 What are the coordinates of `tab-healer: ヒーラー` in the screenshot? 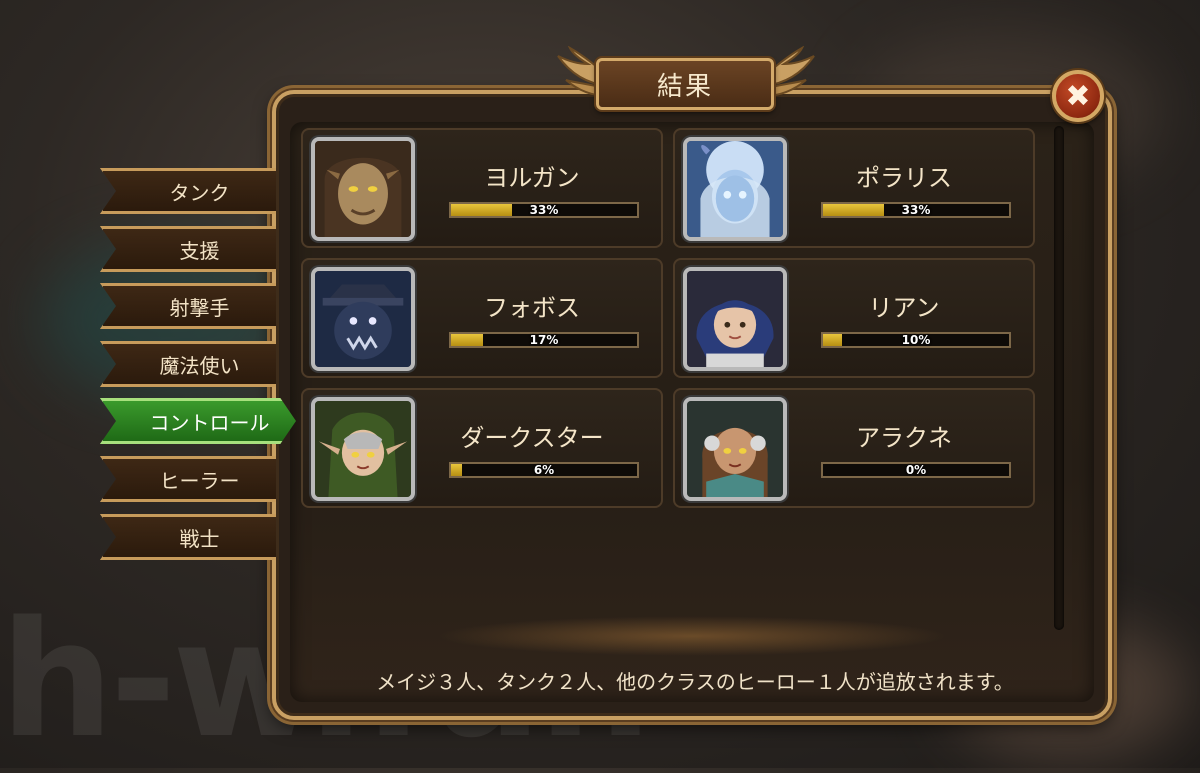 It's located at (188, 479).